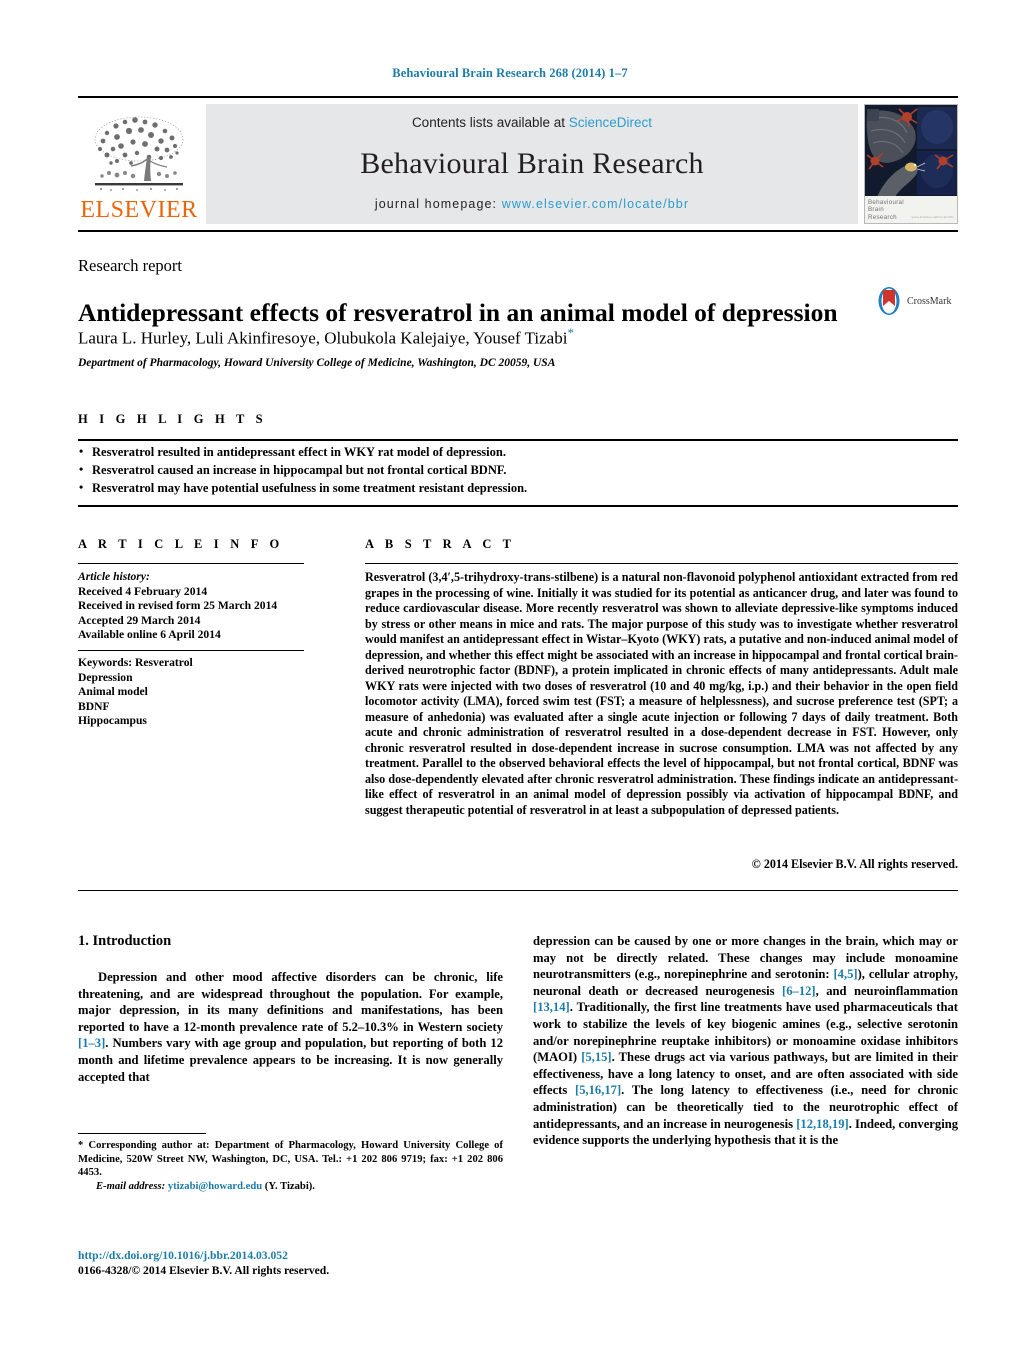 The height and width of the screenshot is (1351, 1020). I want to click on crossmark-badge: CrossMark, so click(912, 301).